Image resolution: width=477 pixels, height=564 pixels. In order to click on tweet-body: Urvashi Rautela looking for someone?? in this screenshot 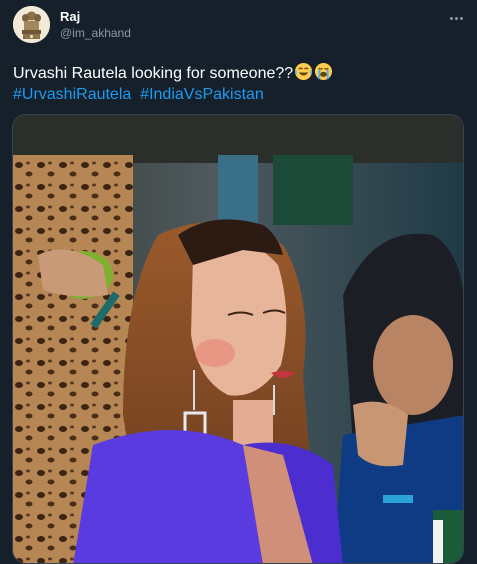, I will do `click(153, 73)`.